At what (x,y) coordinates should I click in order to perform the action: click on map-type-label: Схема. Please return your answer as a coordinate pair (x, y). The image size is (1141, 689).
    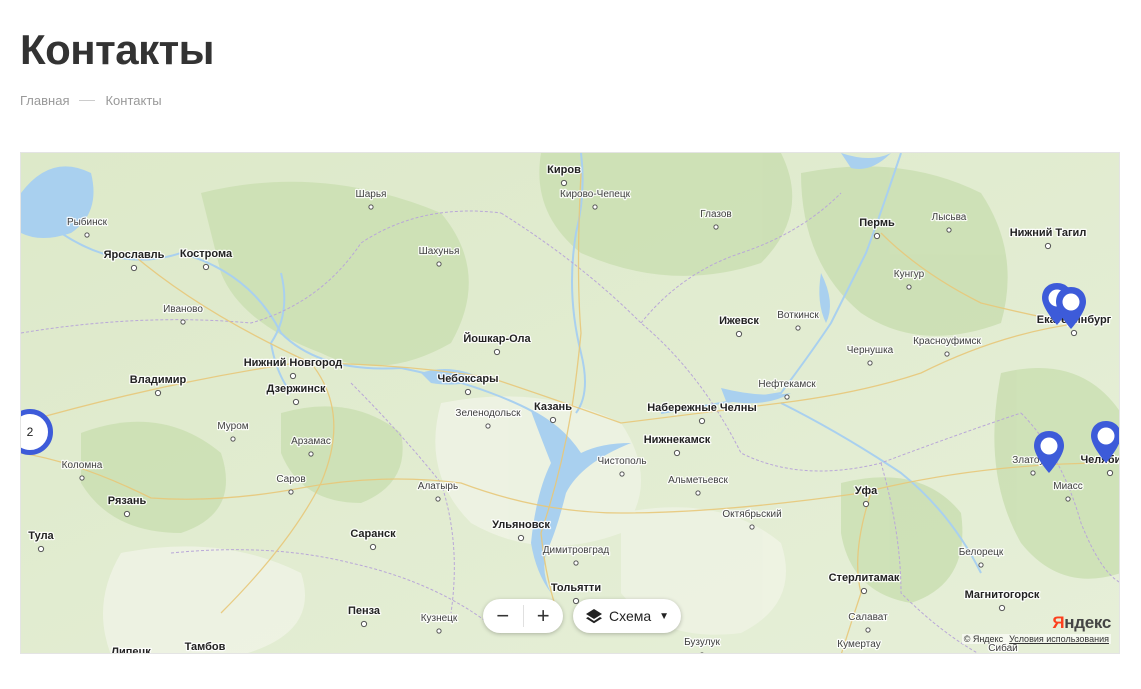
    Looking at the image, I should click on (630, 616).